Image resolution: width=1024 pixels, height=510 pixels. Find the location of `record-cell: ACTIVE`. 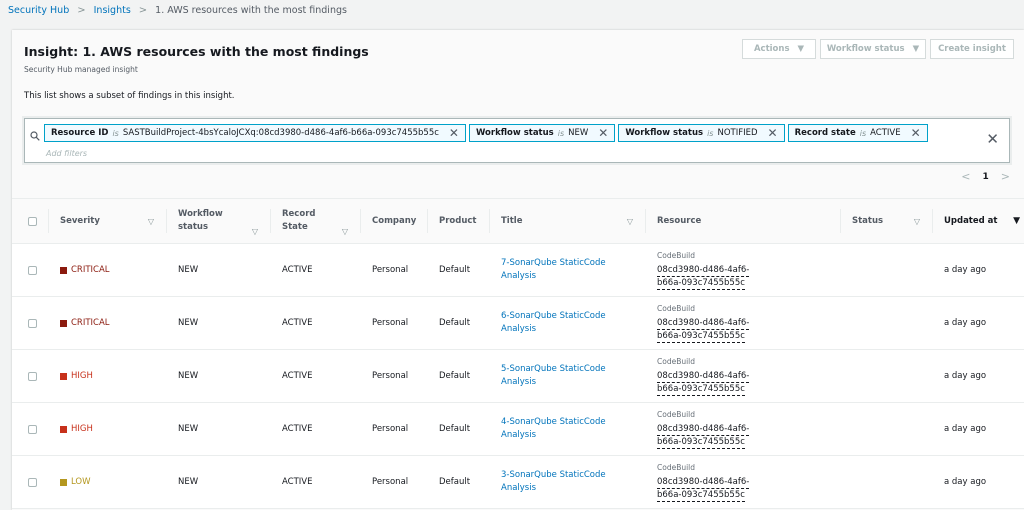

record-cell: ACTIVE is located at coordinates (297, 482).